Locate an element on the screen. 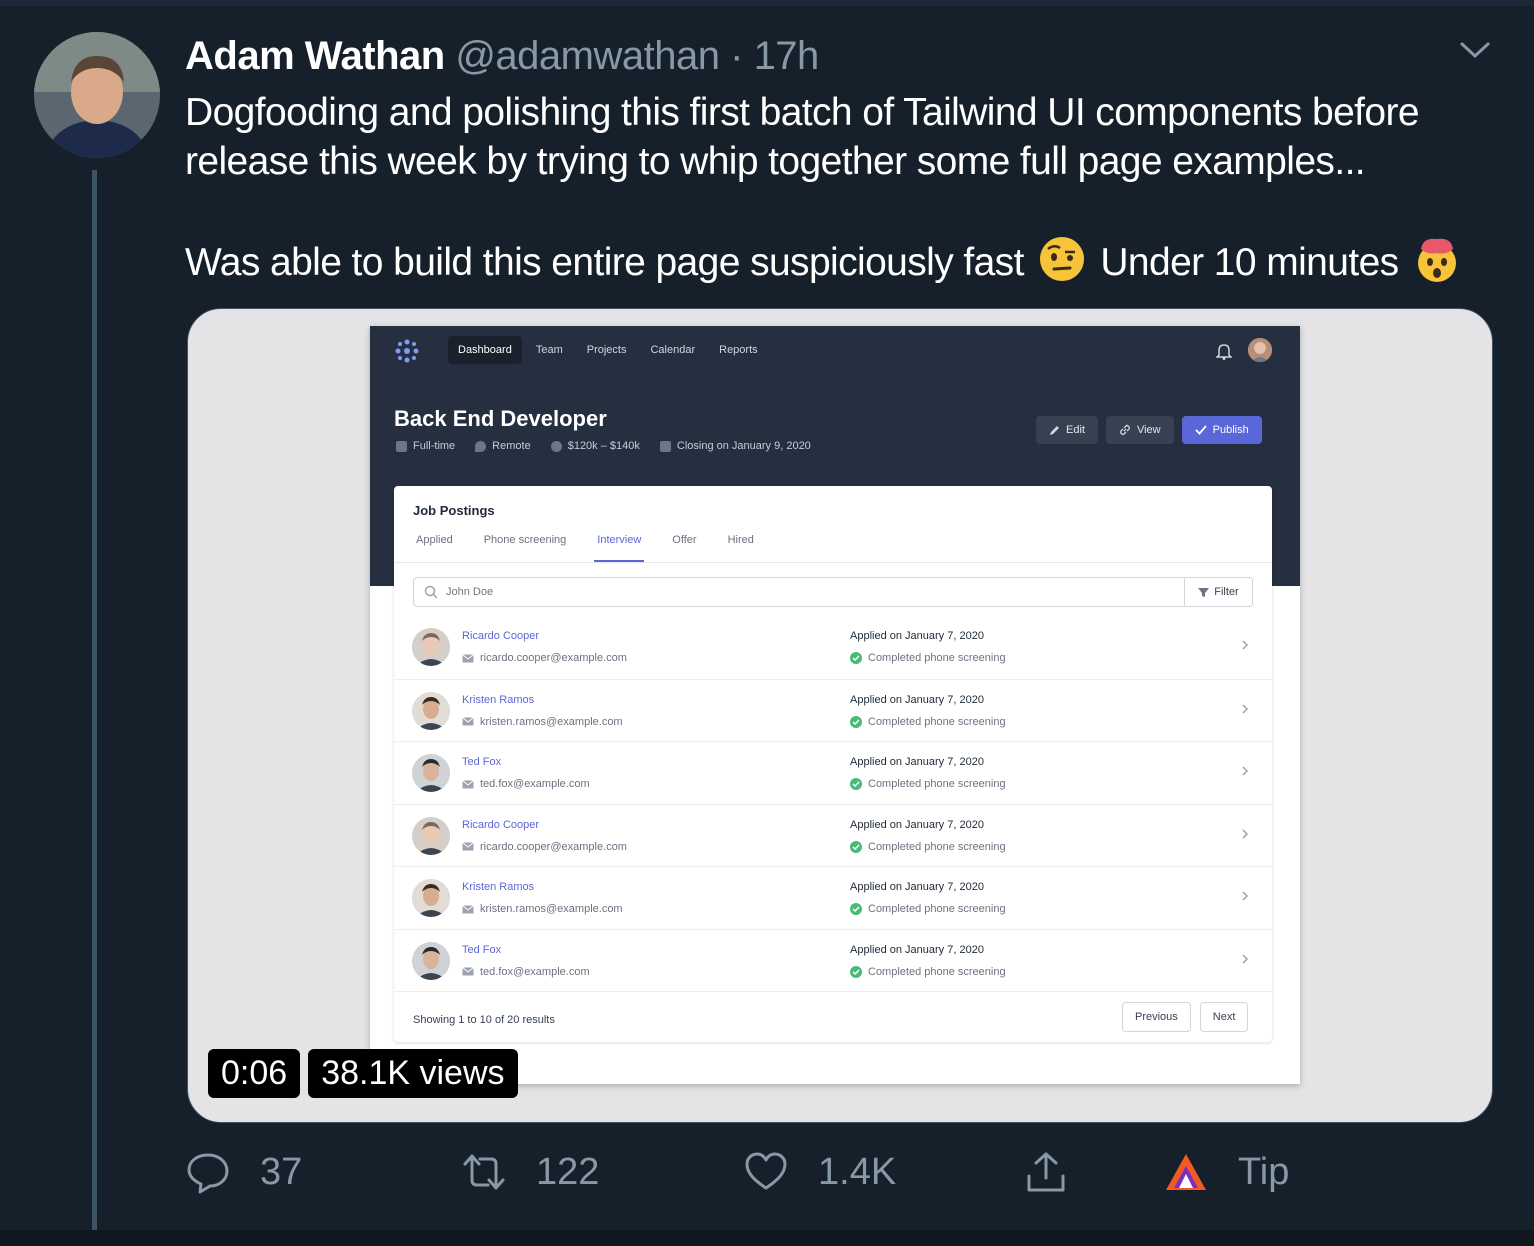 This screenshot has height=1246, width=1534. pager: Previous Next is located at coordinates (1185, 1017).